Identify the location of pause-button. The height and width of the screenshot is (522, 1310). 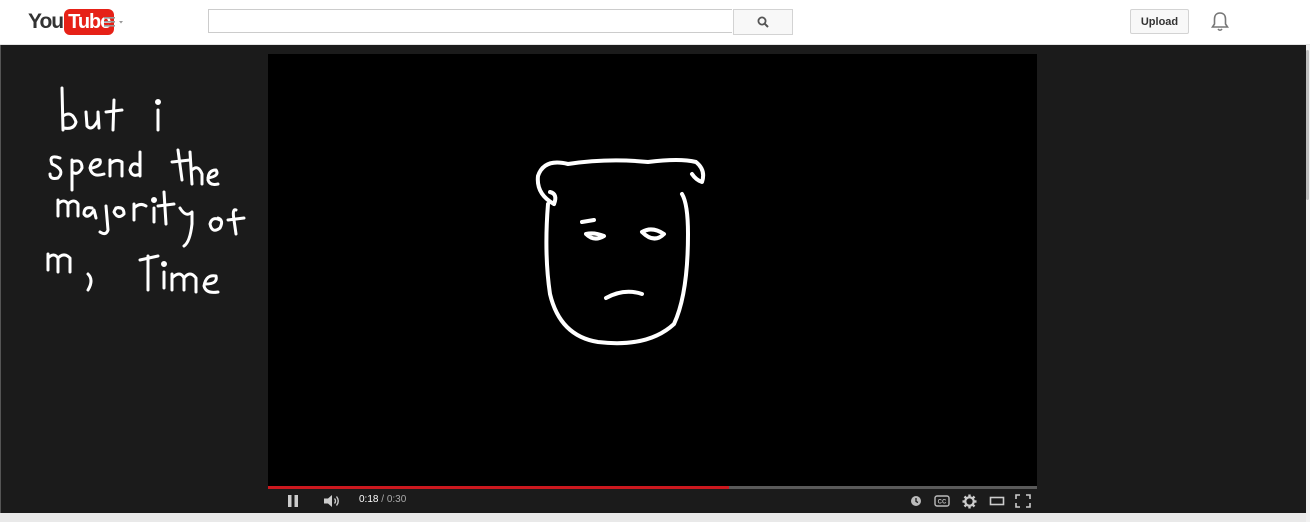
(293, 501).